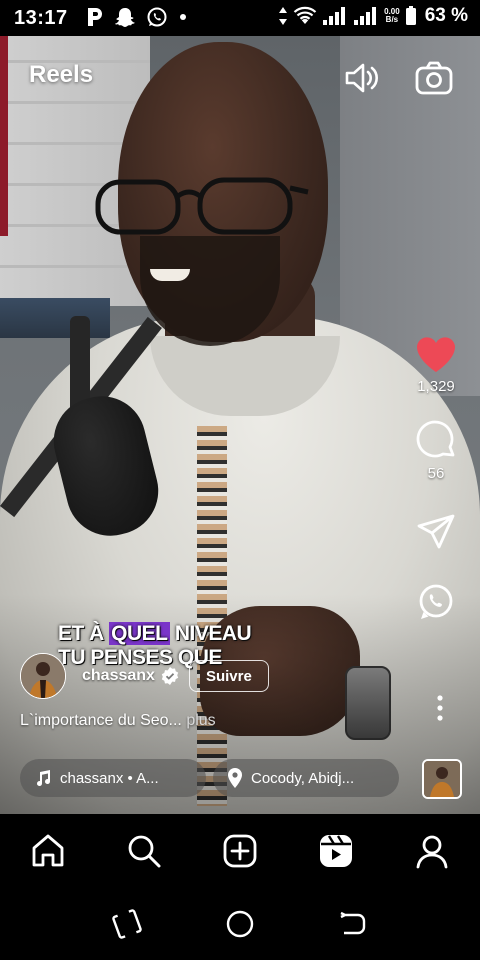 The image size is (480, 960). I want to click on system-nav, so click(240, 924).